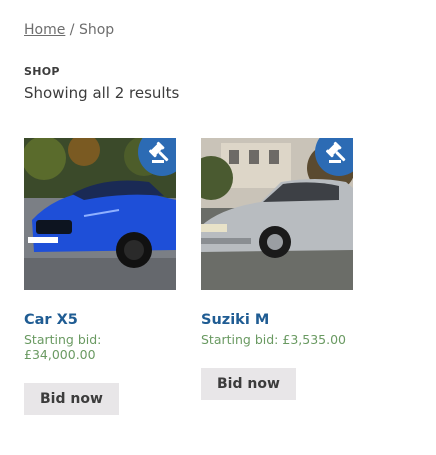 The height and width of the screenshot is (455, 436). I want to click on page-title: SHOP, so click(42, 71).